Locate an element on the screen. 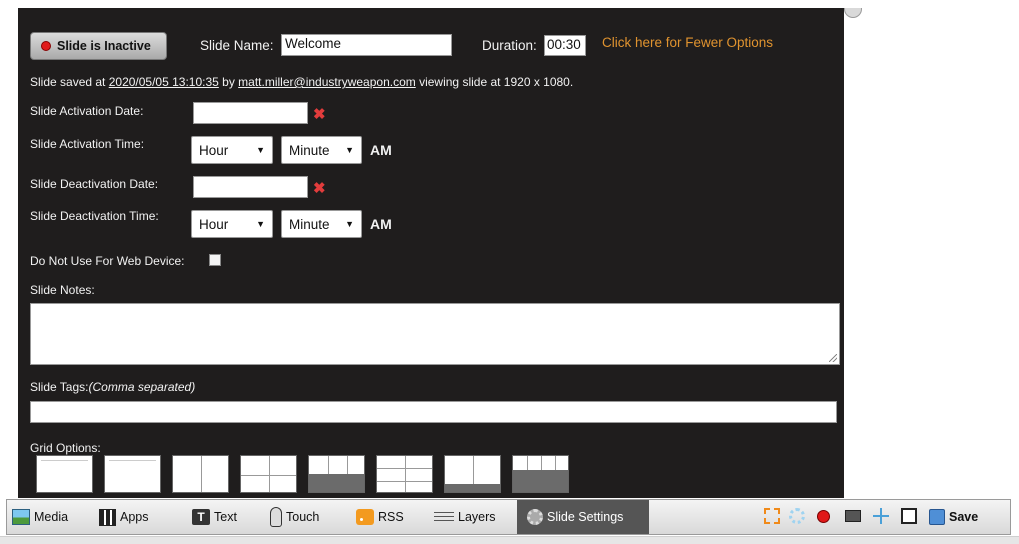  text-icon: T is located at coordinates (201, 517).